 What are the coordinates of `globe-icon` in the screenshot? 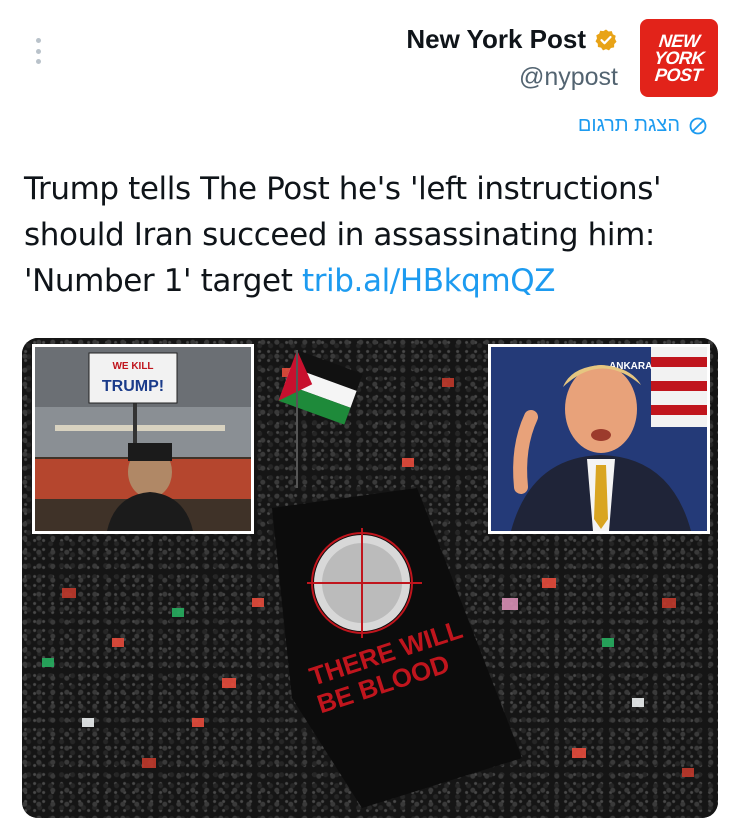 It's located at (698, 125).